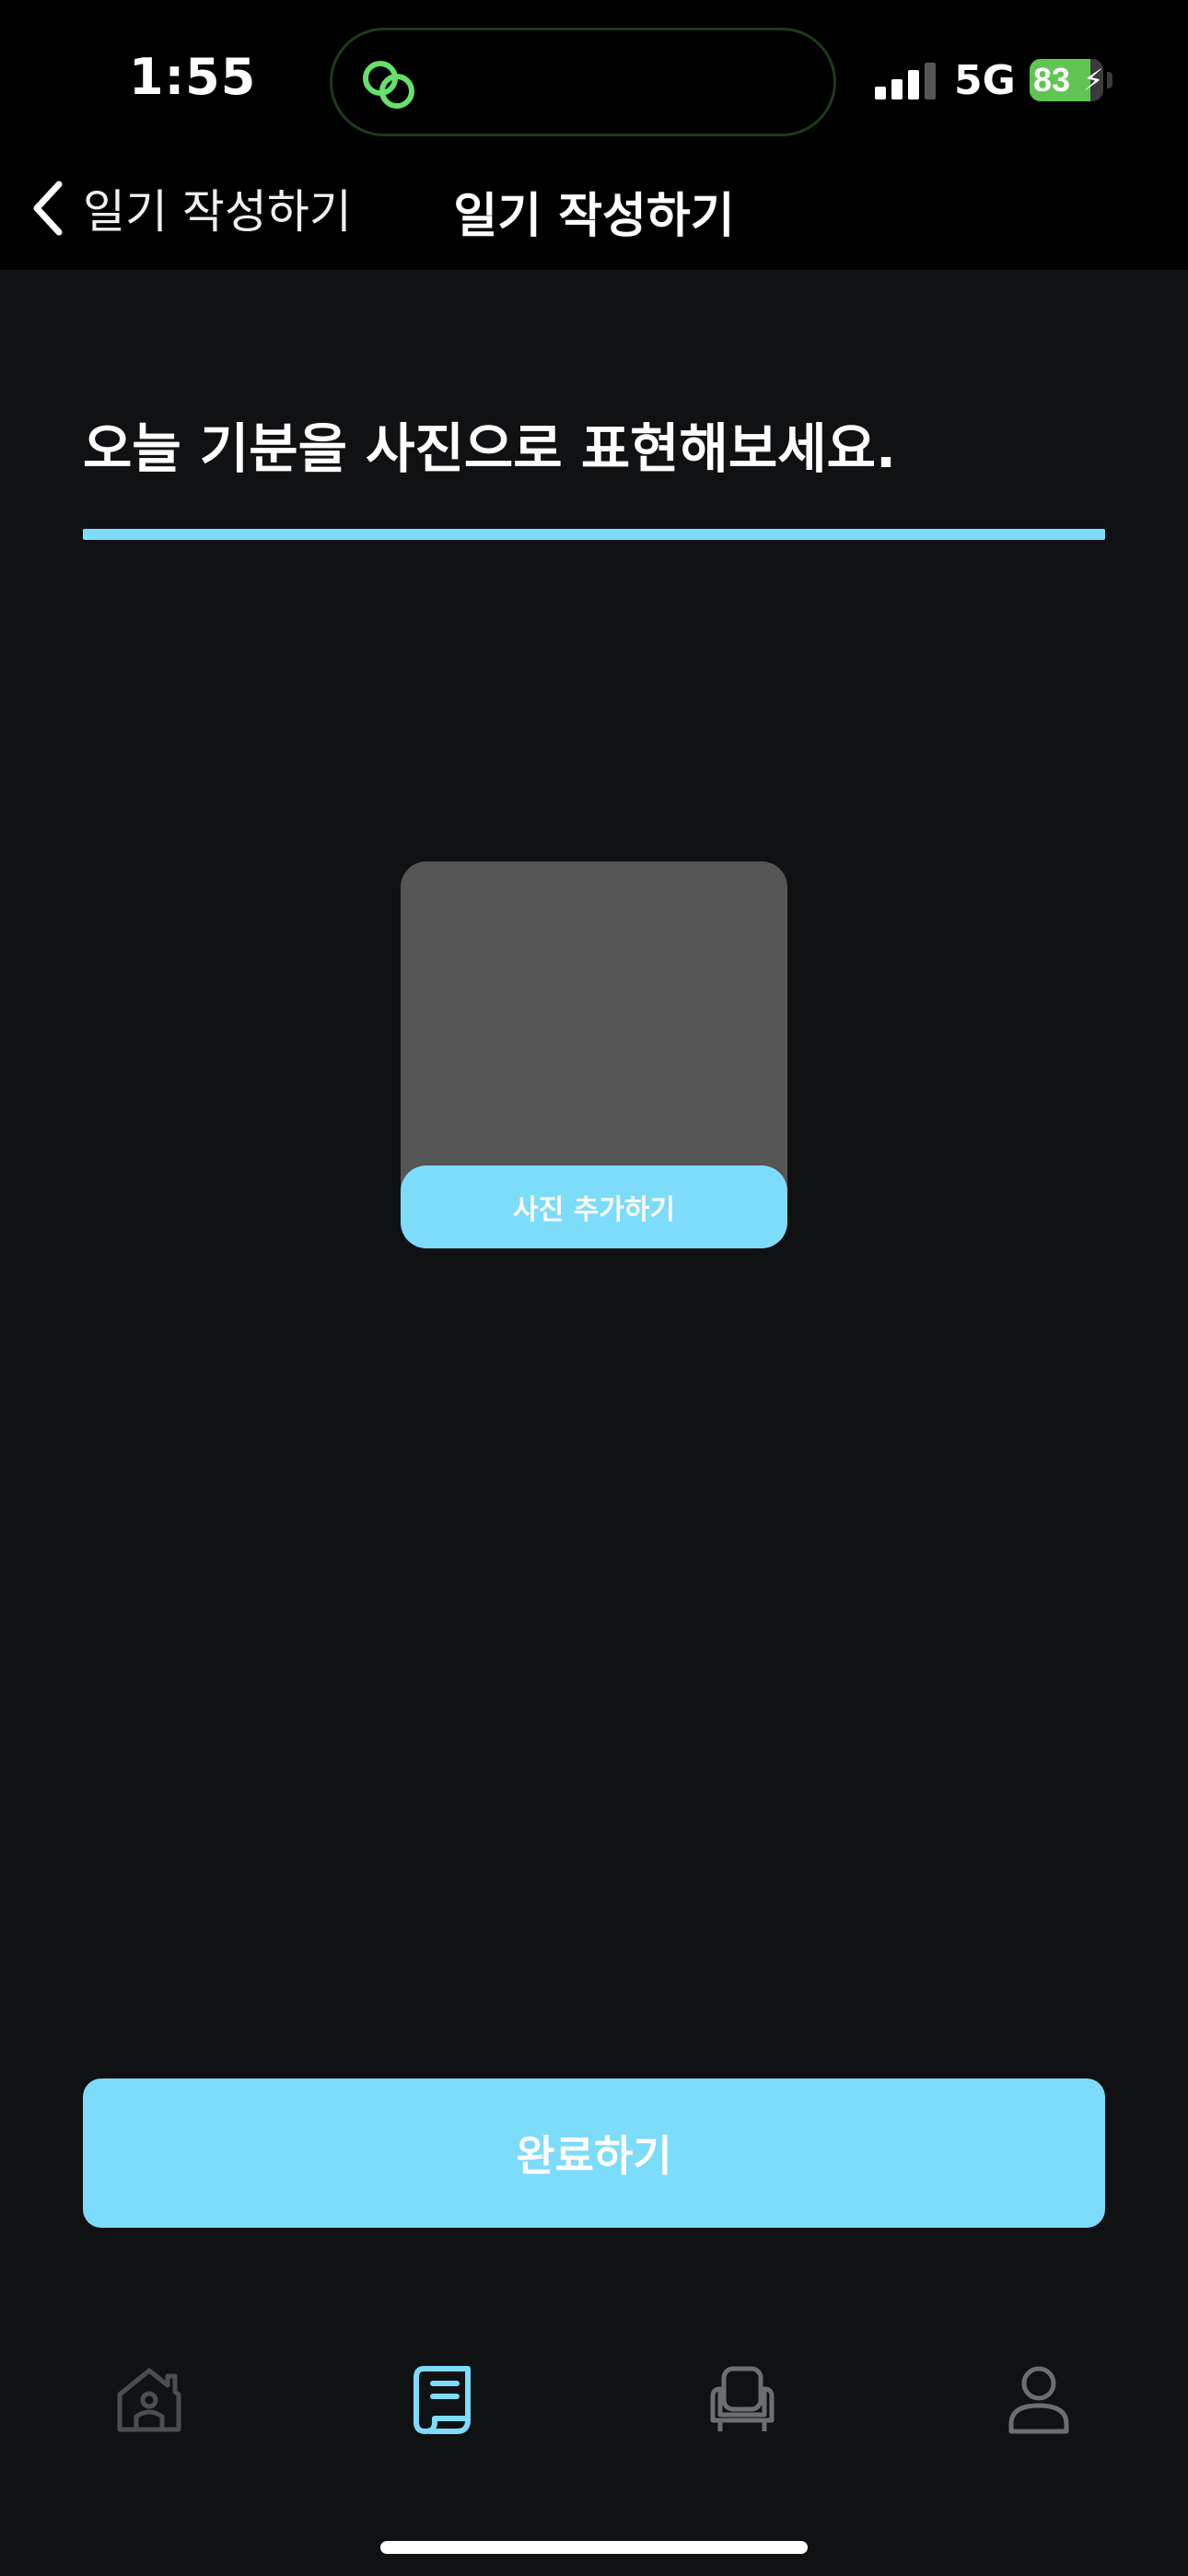 The image size is (1188, 2576). Describe the element at coordinates (388, 85) in the screenshot. I see `link-icon` at that location.